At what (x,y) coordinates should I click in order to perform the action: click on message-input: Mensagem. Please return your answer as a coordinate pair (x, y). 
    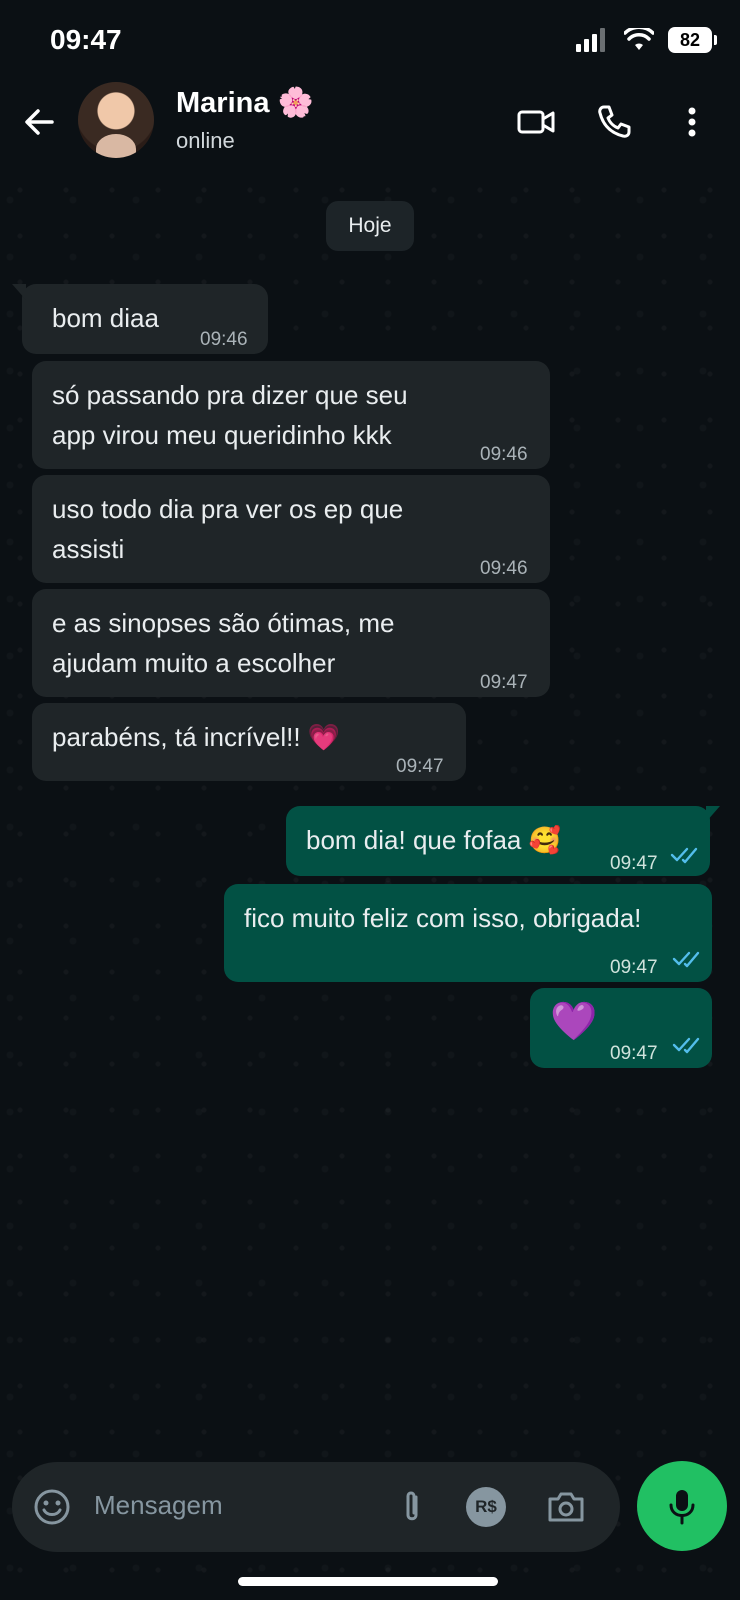
    Looking at the image, I should click on (158, 1505).